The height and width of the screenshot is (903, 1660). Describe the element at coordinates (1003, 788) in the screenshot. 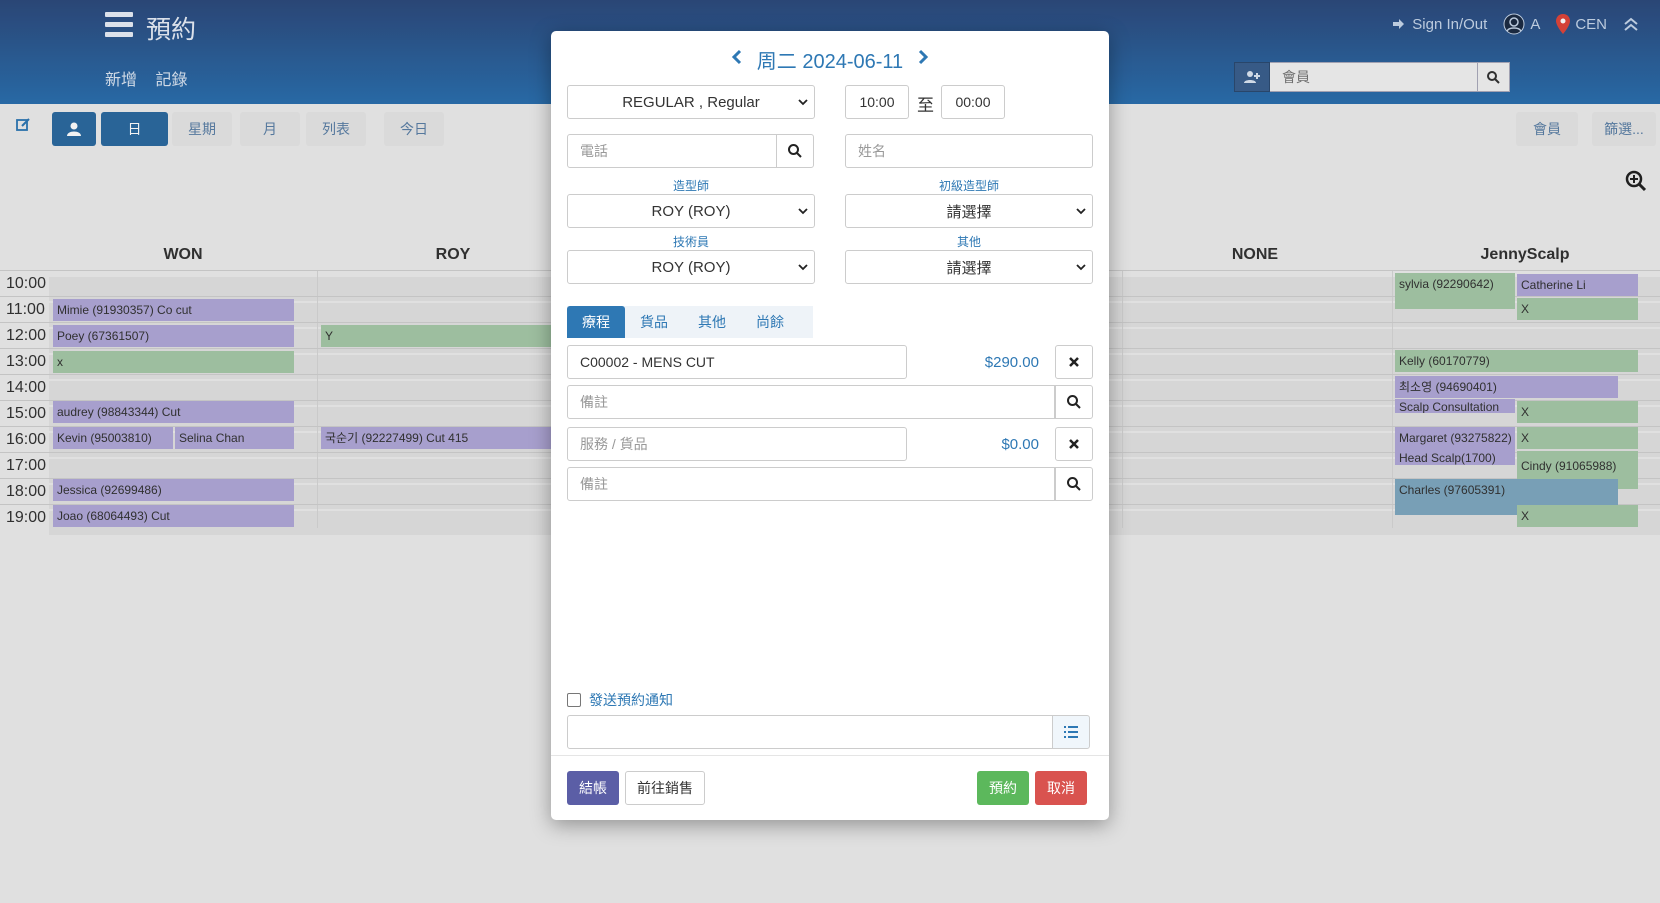

I see `book-button: 預約` at that location.